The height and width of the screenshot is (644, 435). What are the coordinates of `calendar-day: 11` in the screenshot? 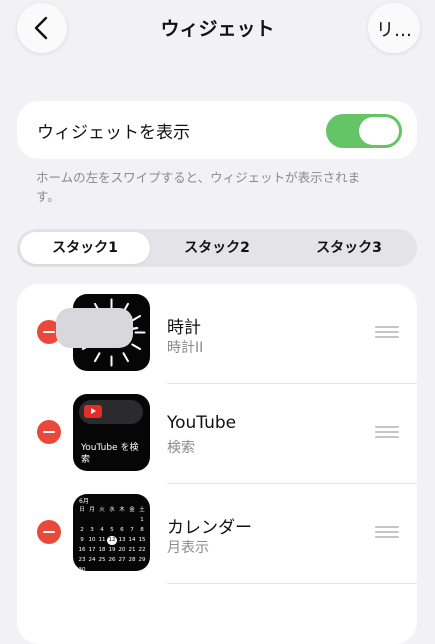 It's located at (102, 540).